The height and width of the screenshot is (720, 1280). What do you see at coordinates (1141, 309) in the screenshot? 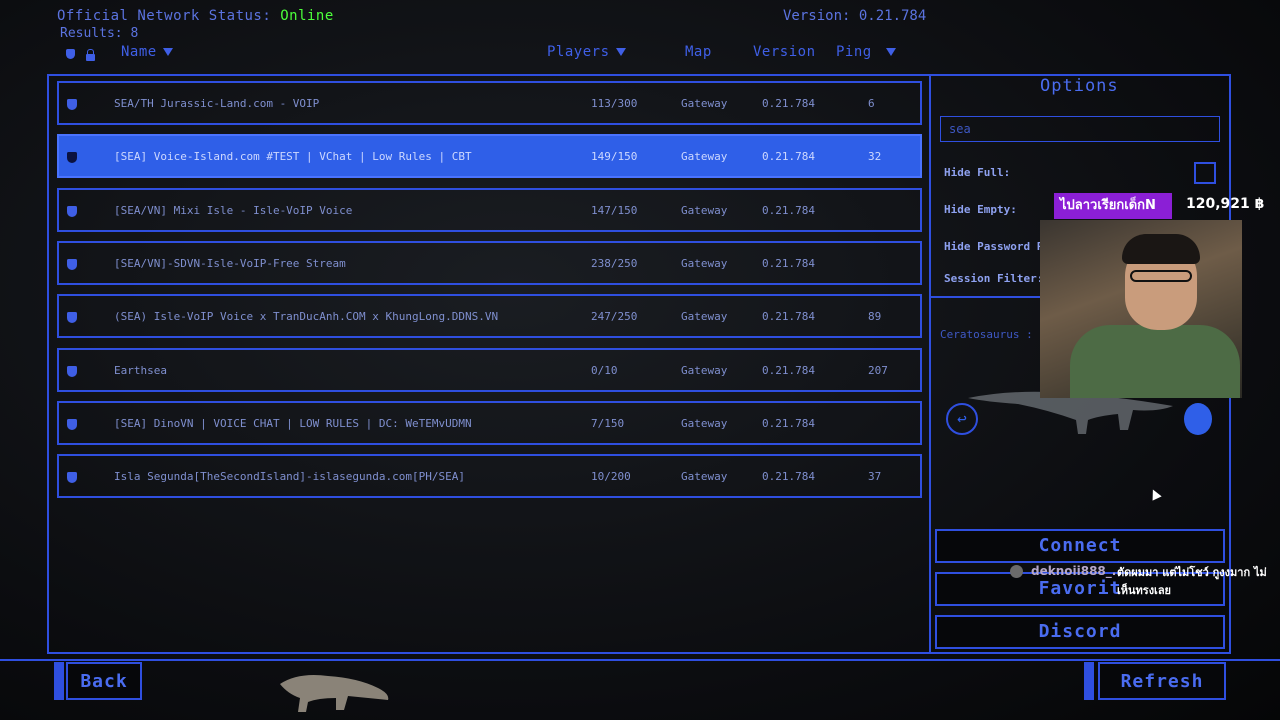
I see `webcam-overlay` at bounding box center [1141, 309].